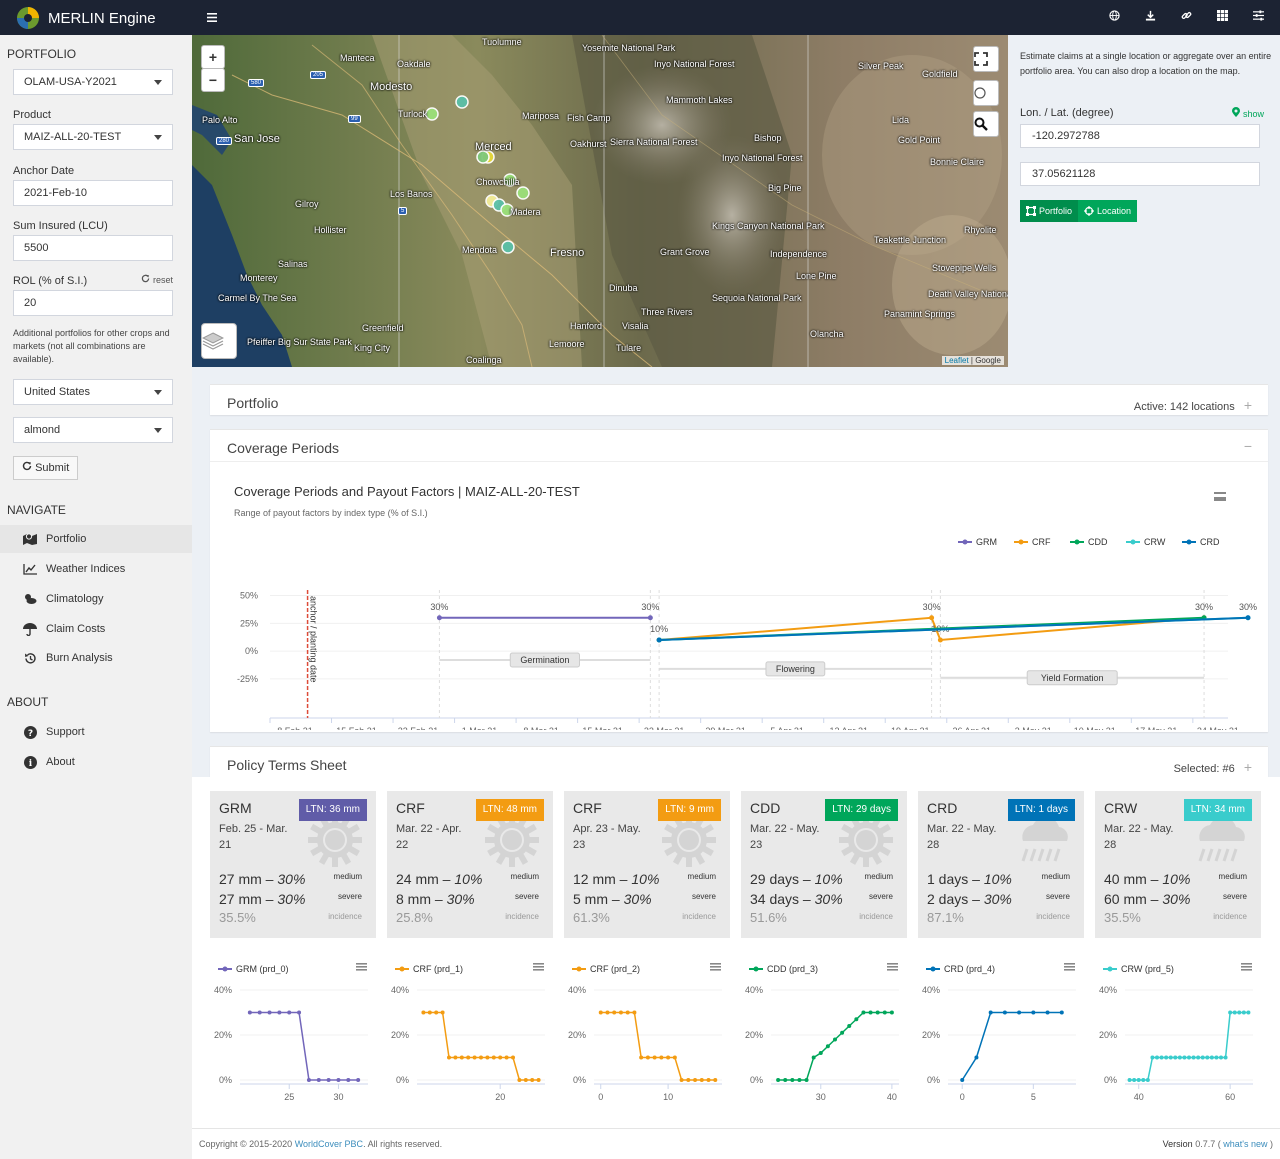  Describe the element at coordinates (93, 137) in the screenshot. I see `product-select: MAIZ-ALL-20-TEST` at that location.